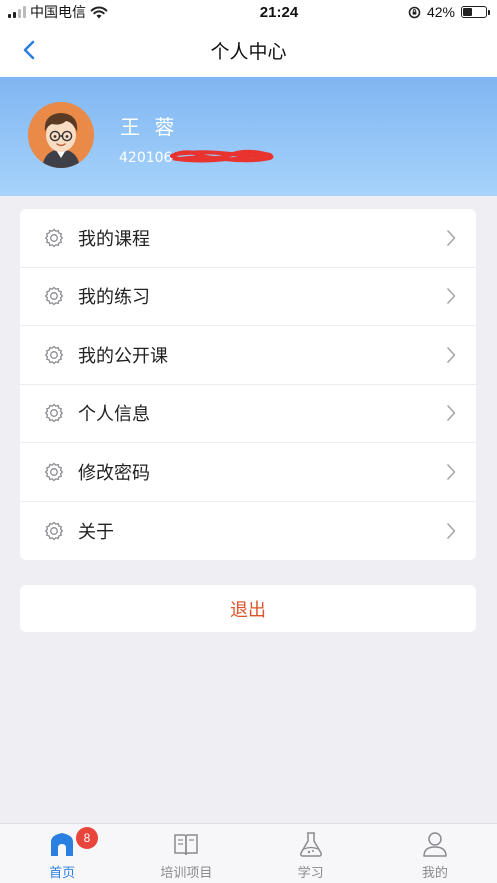 The image size is (497, 883). What do you see at coordinates (414, 12) in the screenshot?
I see `orientation-lock-icon` at bounding box center [414, 12].